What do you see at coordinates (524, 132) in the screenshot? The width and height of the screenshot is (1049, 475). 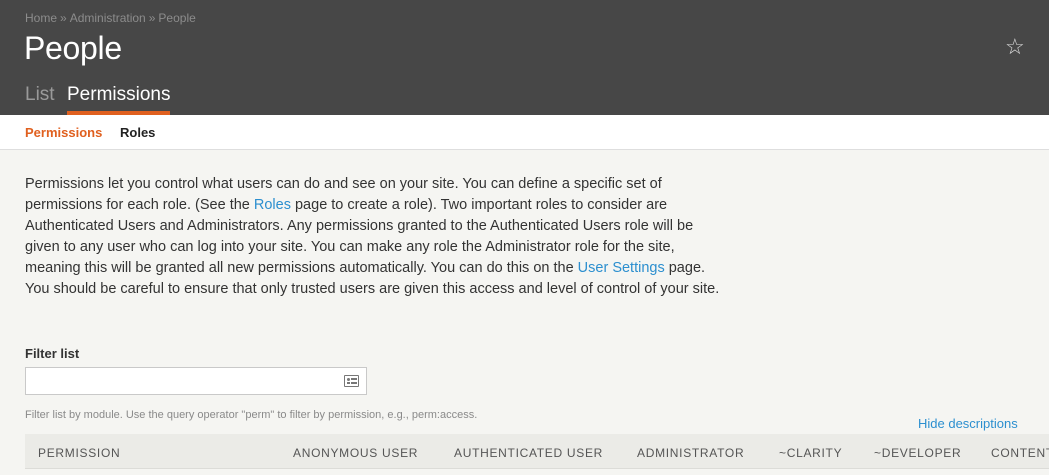 I see `secondary-tabs: Permissions Roles` at bounding box center [524, 132].